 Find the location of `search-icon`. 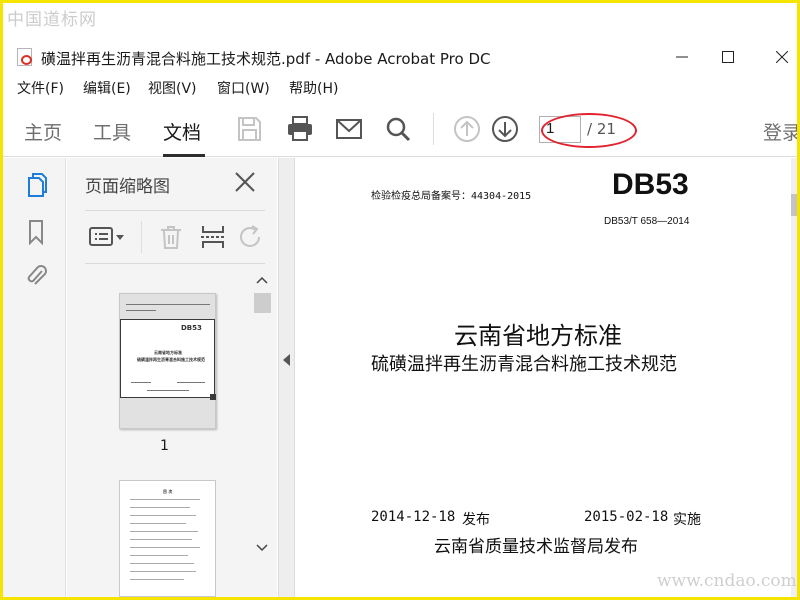

search-icon is located at coordinates (398, 129).